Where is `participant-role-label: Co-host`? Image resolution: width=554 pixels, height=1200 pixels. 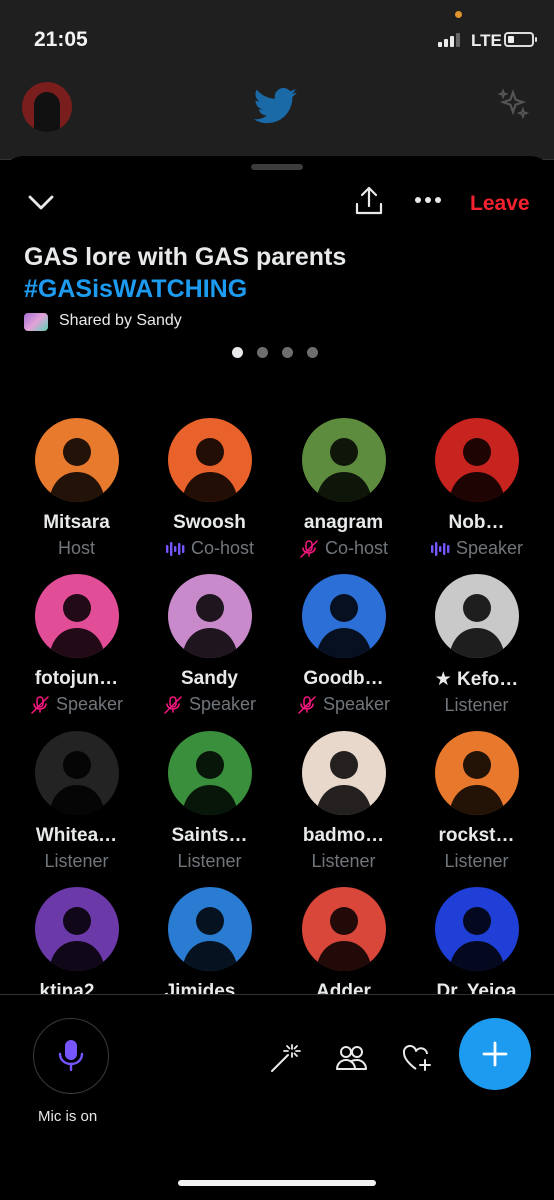 participant-role-label: Co-host is located at coordinates (356, 548).